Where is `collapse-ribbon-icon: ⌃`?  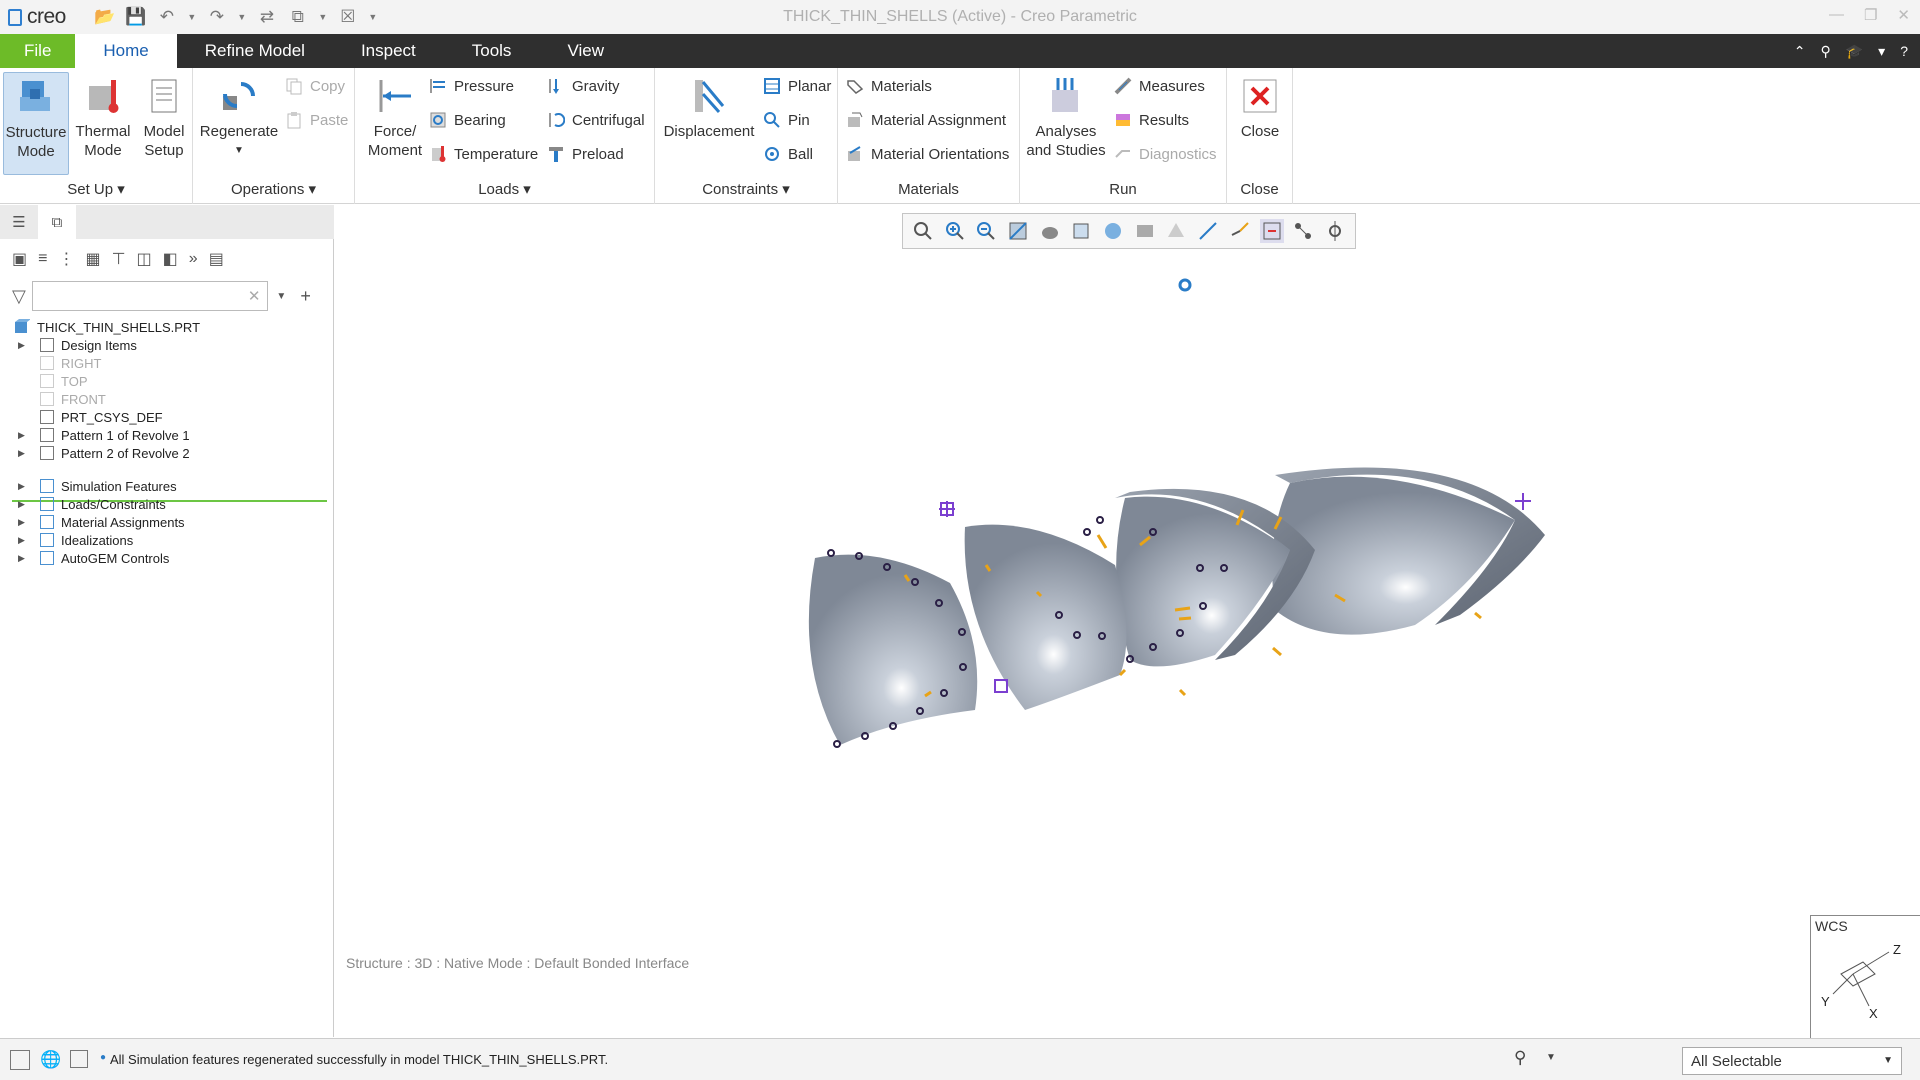 collapse-ribbon-icon: ⌃ is located at coordinates (1800, 51).